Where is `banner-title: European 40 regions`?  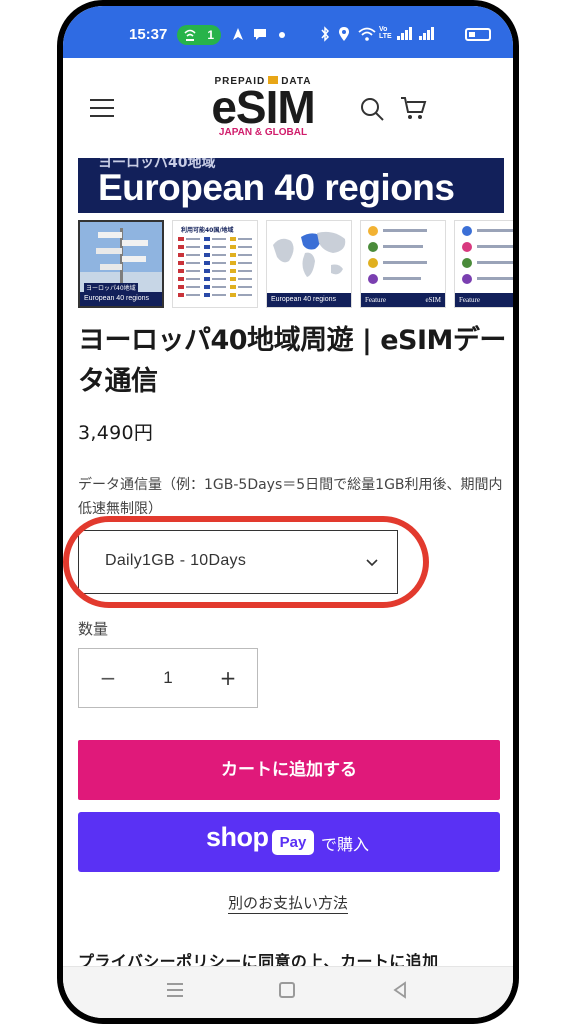 banner-title: European 40 regions is located at coordinates (276, 187).